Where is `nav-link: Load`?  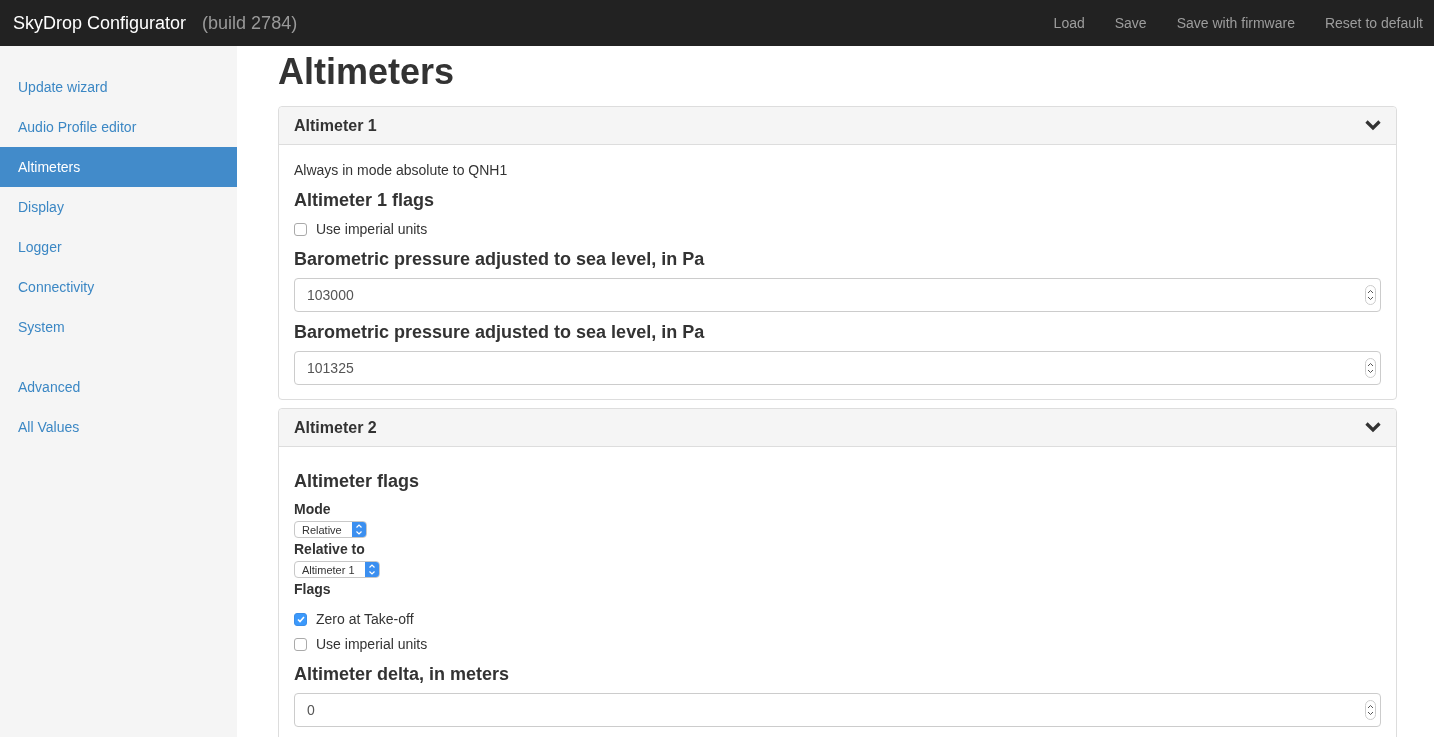 nav-link: Load is located at coordinates (1069, 23).